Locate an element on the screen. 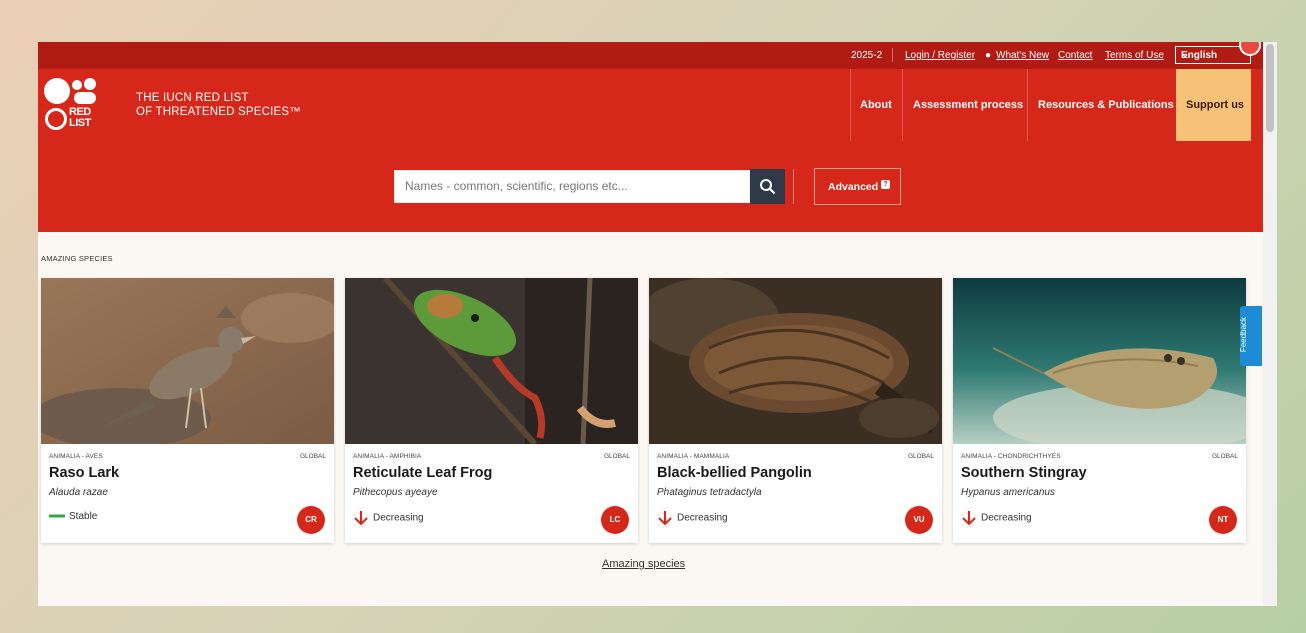  common-name: Raso Lark is located at coordinates (84, 473).